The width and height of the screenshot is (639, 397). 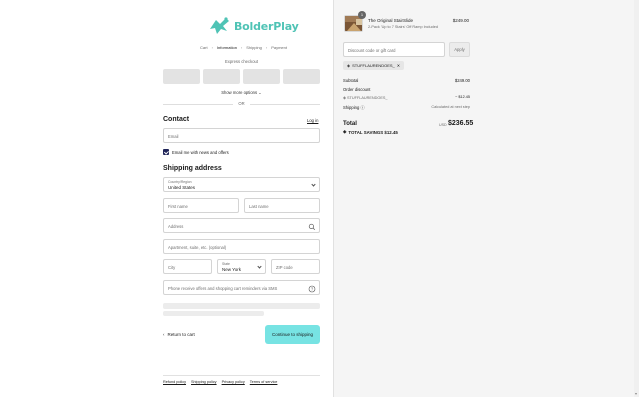 What do you see at coordinates (391, 20) in the screenshot?
I see `product-name: The Original StairSlide` at bounding box center [391, 20].